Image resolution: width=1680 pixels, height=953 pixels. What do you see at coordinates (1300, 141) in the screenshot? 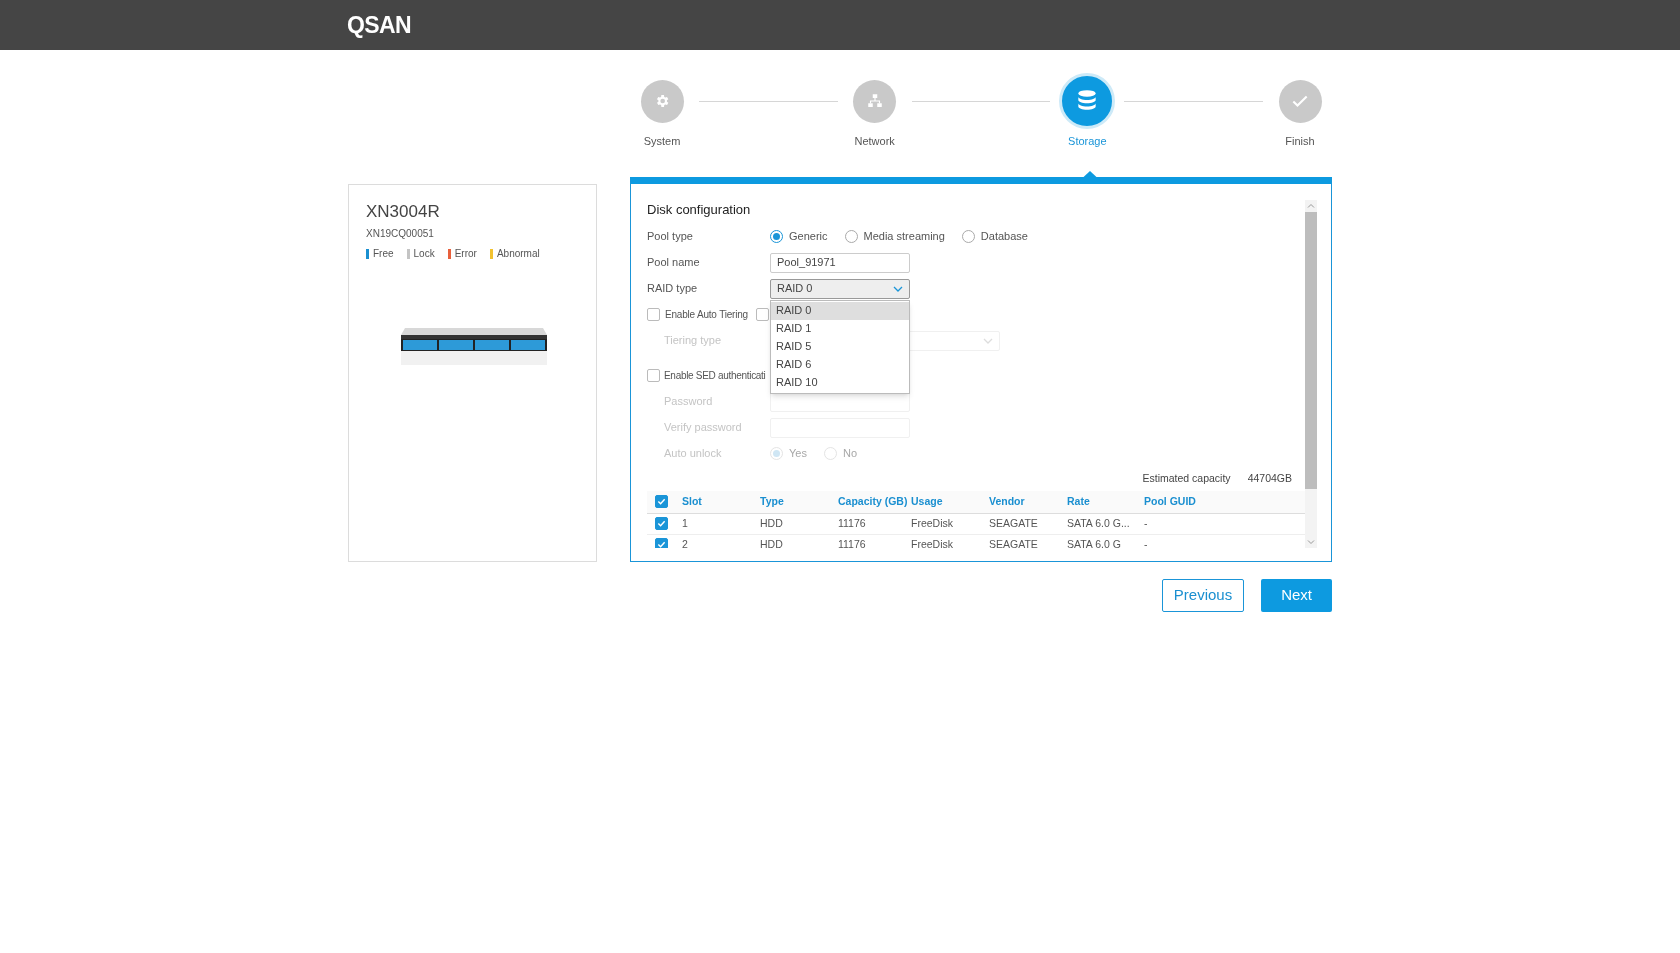
I see `step-label: Finish` at bounding box center [1300, 141].